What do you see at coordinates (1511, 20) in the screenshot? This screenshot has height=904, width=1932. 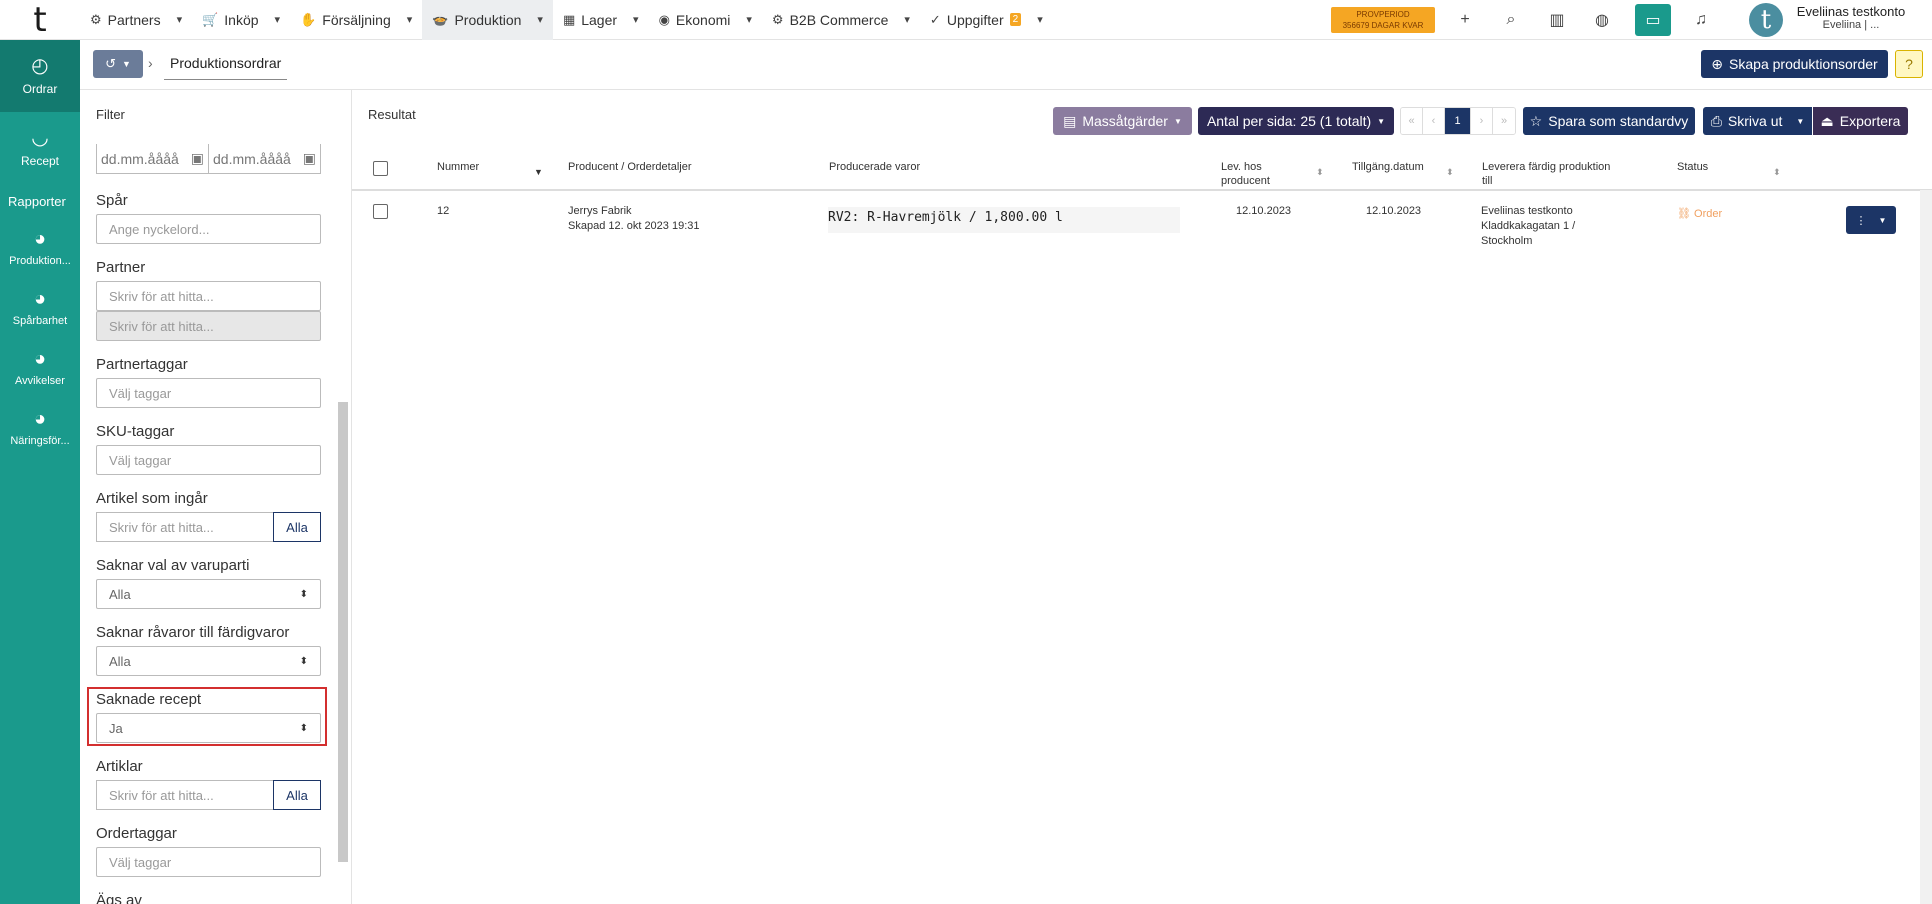 I see `search-icon: ⌕` at bounding box center [1511, 20].